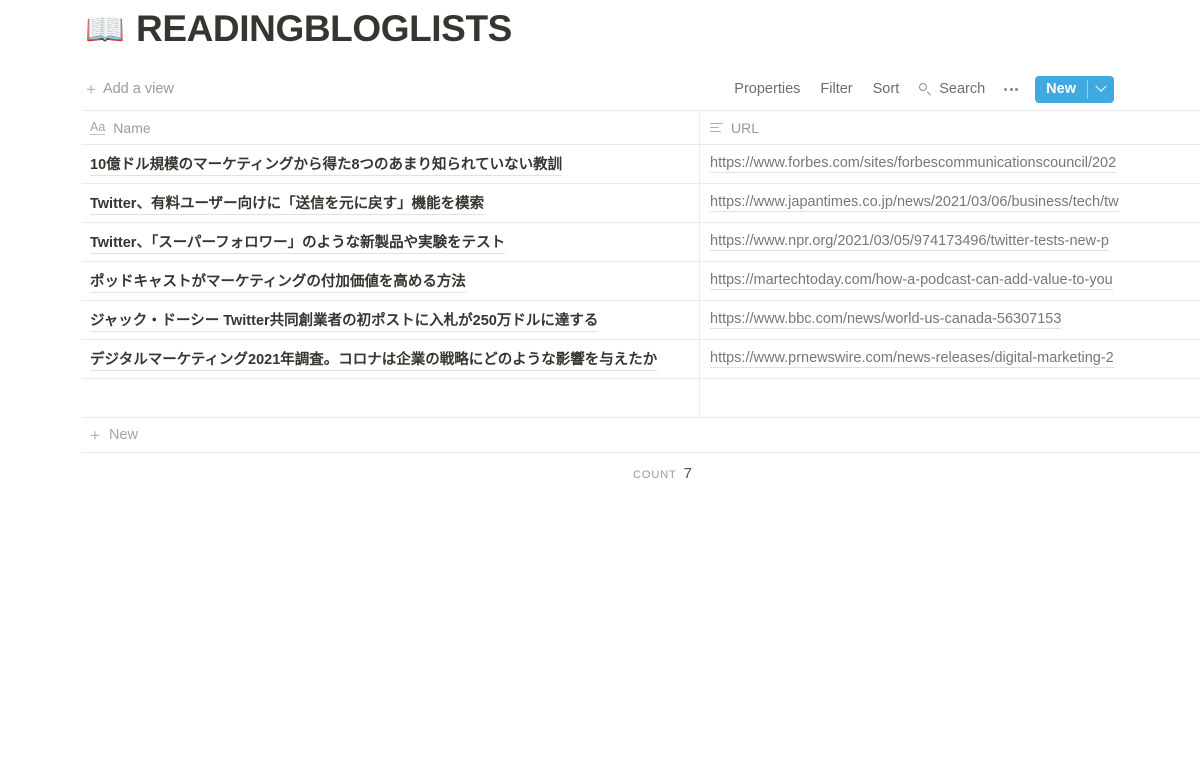 This screenshot has height=764, width=1200. I want to click on new-row-label: New, so click(123, 435).